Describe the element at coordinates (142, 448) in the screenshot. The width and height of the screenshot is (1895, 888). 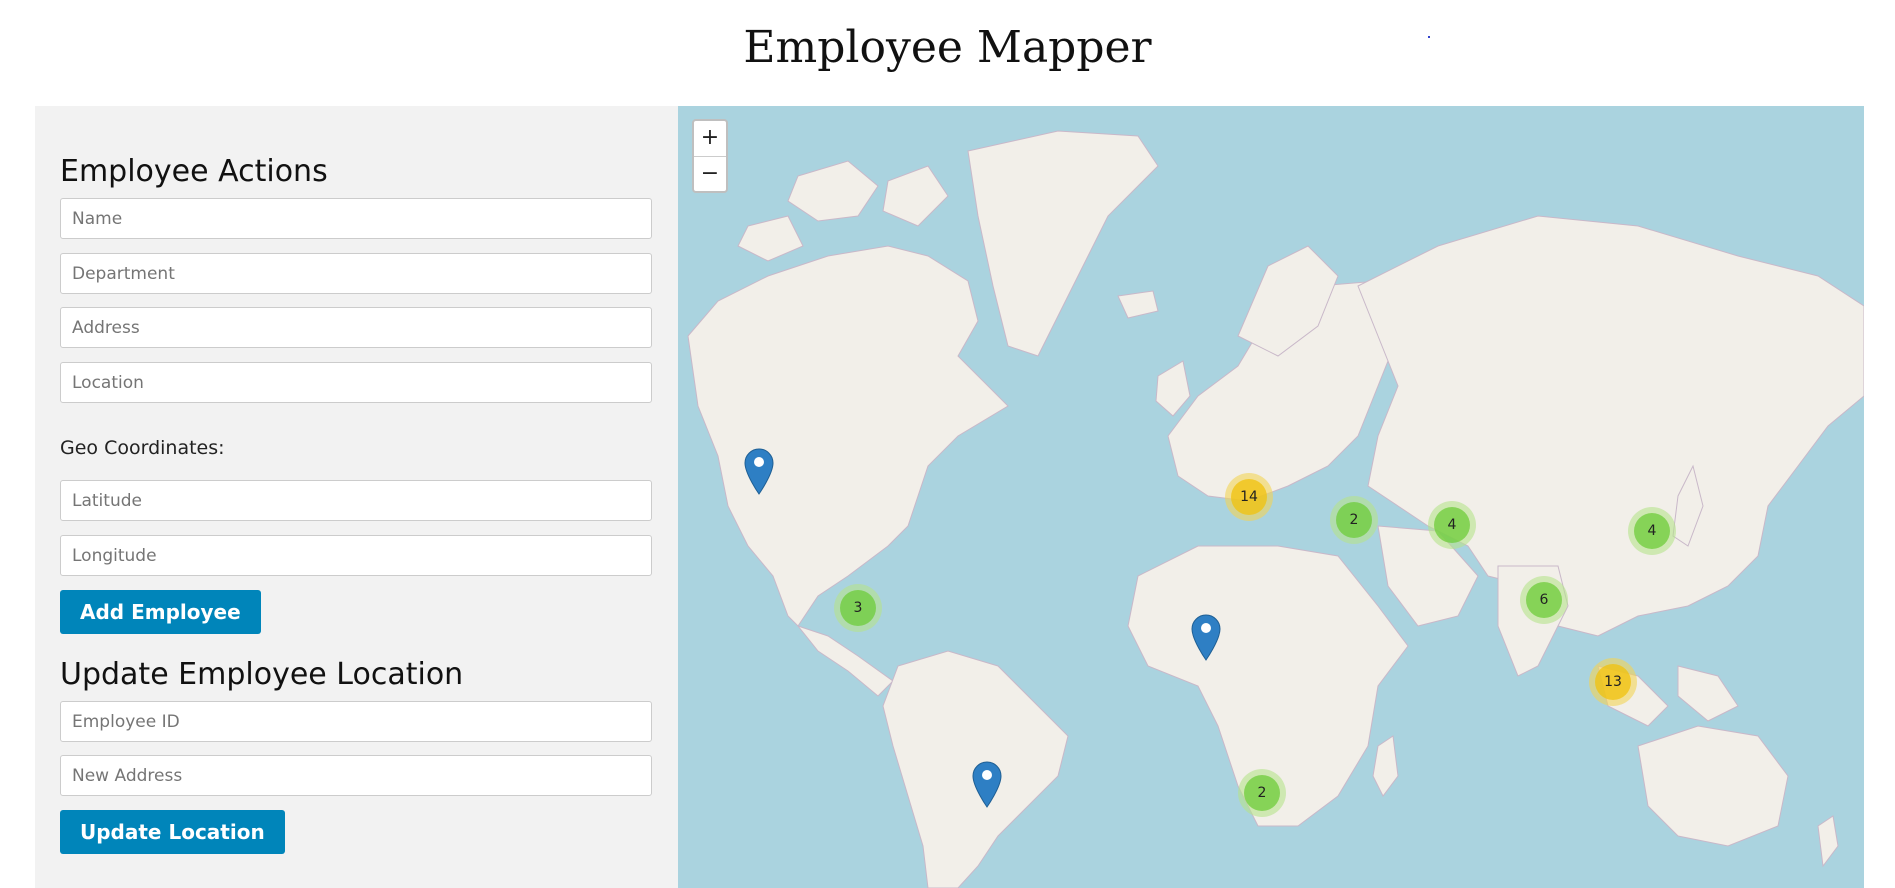
I see `geo-coordinates-label: Geo Coordinates:` at that location.